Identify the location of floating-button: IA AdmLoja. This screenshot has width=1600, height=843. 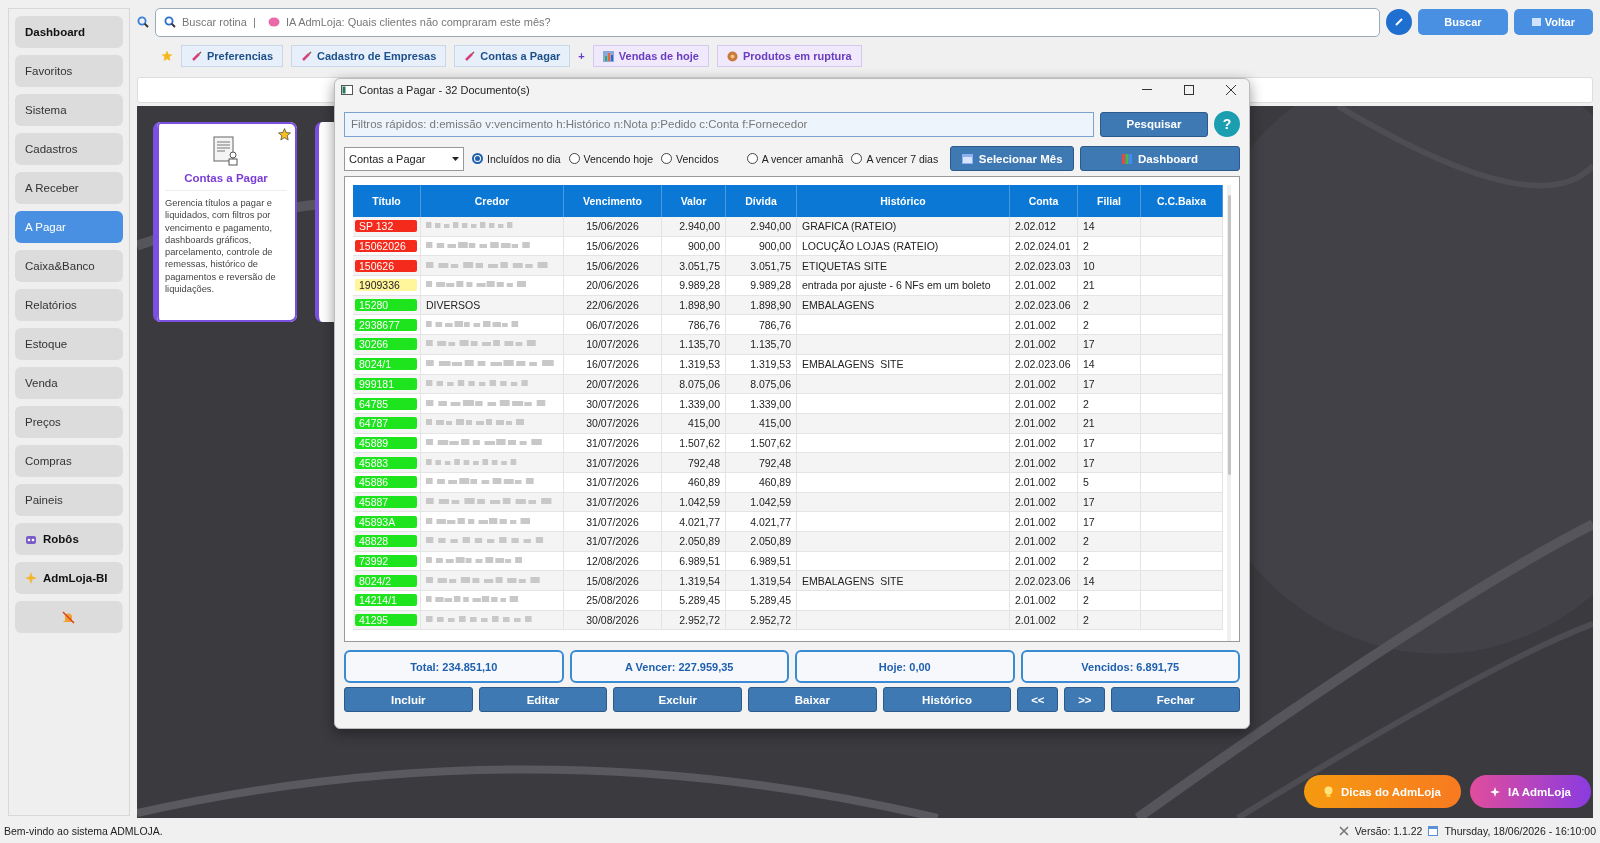
(1530, 791).